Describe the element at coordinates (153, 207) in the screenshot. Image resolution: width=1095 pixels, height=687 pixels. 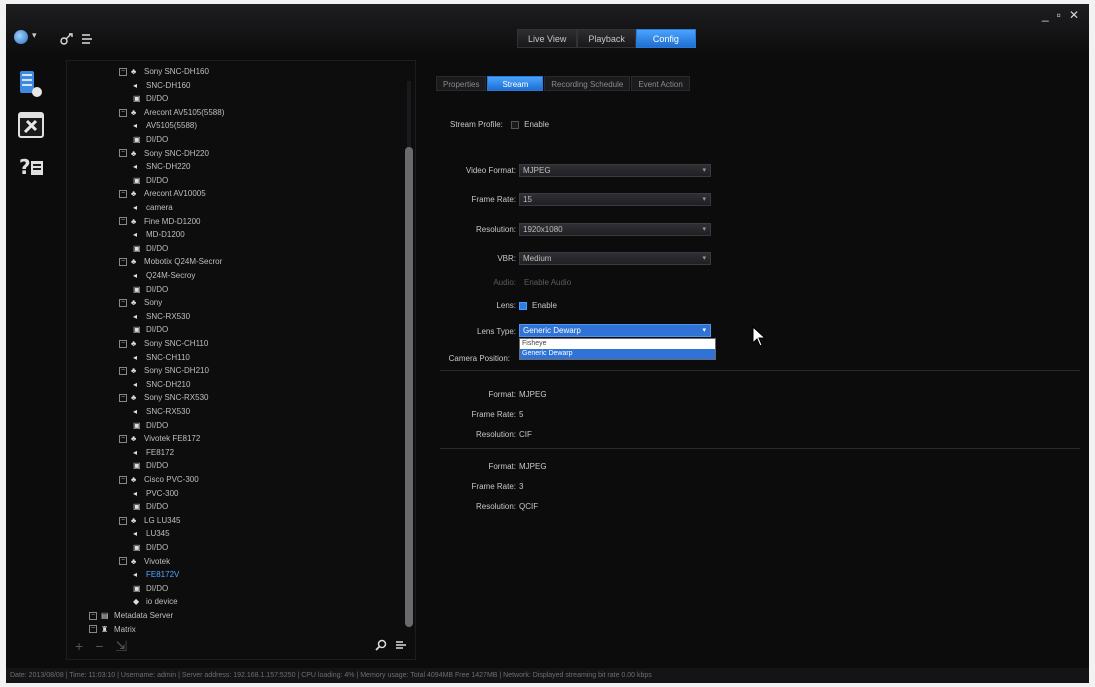
I see `tree-item: ◂ camera` at that location.